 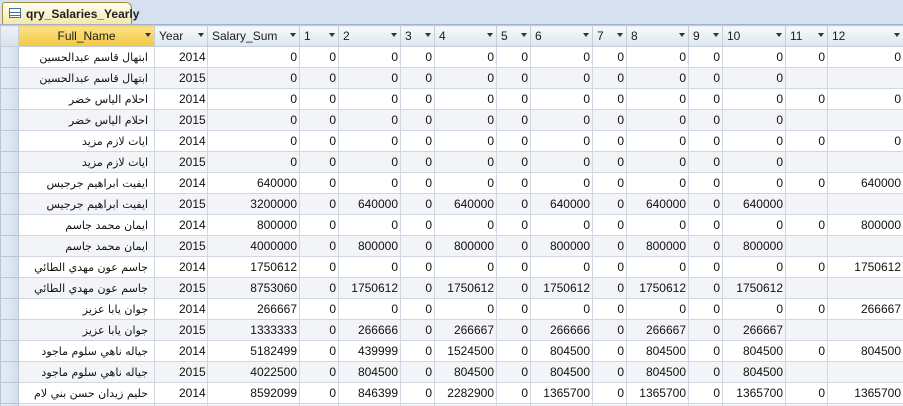 I want to click on cell-8: 1750612, so click(x=657, y=288).